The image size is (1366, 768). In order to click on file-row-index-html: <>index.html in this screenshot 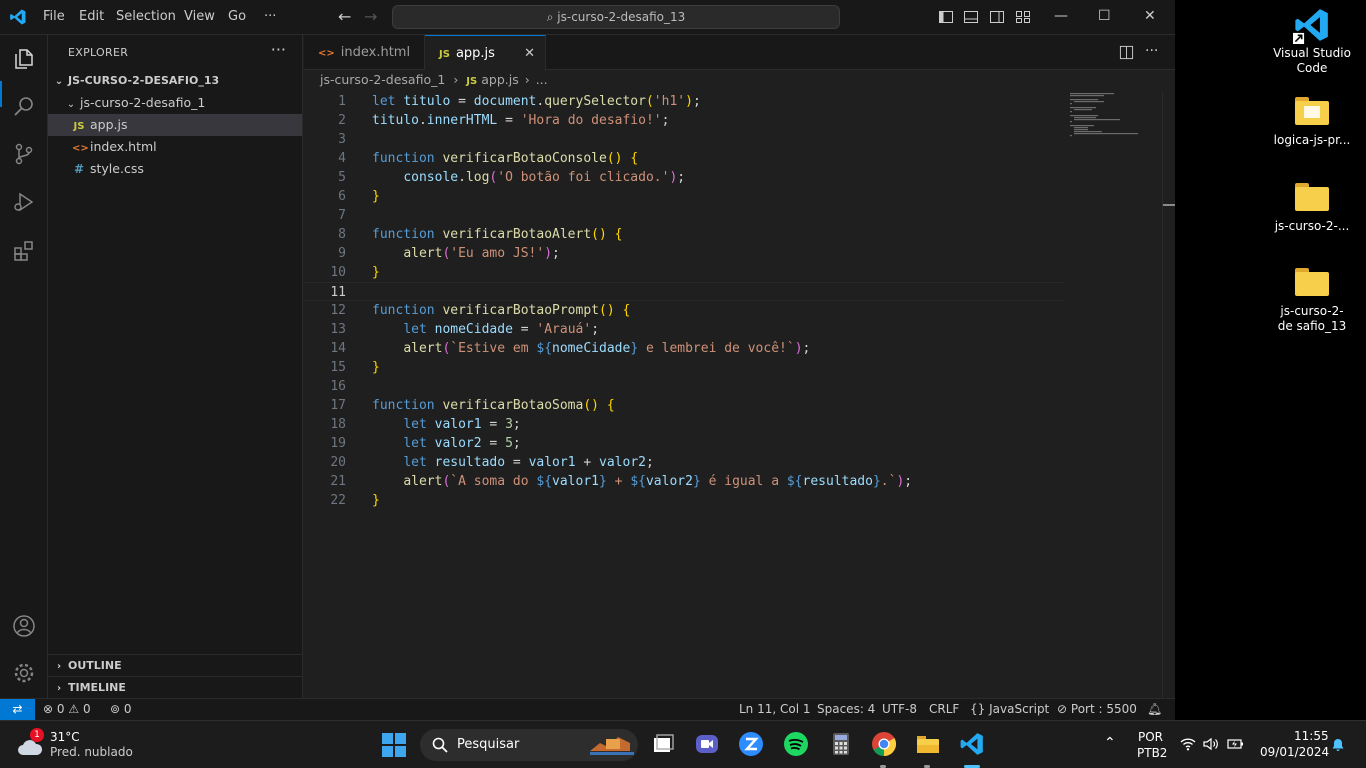, I will do `click(175, 147)`.